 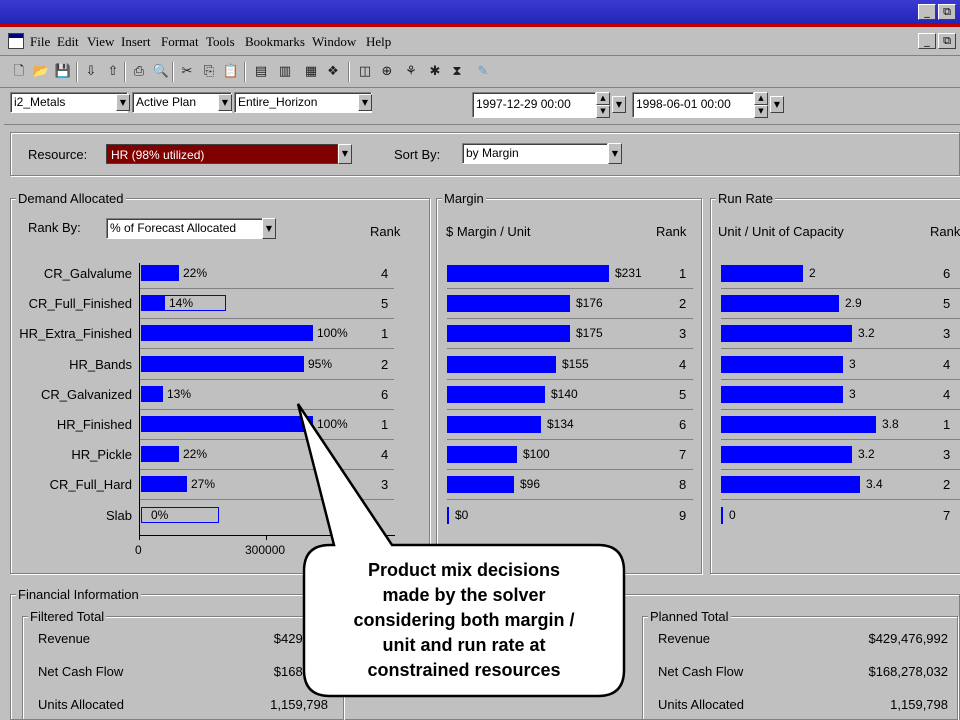 What do you see at coordinates (464, 645) in the screenshot?
I see `callout-line: unit and run rate at` at bounding box center [464, 645].